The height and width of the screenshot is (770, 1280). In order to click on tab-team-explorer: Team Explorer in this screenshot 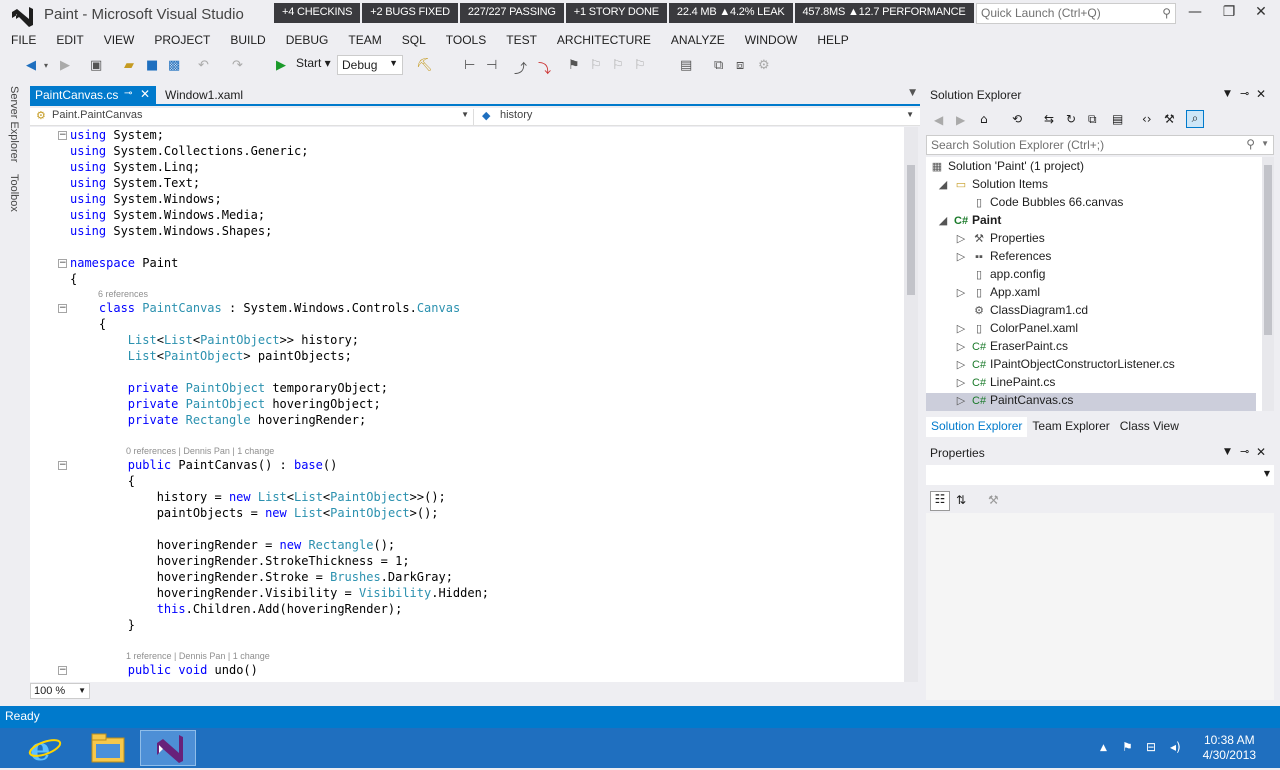, I will do `click(1070, 427)`.